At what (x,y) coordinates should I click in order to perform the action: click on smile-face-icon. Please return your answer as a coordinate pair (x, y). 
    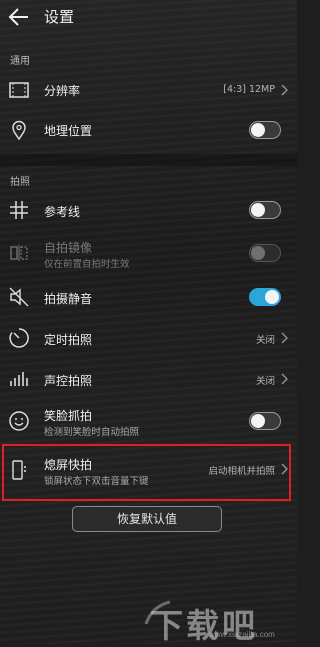
    Looking at the image, I should click on (19, 421).